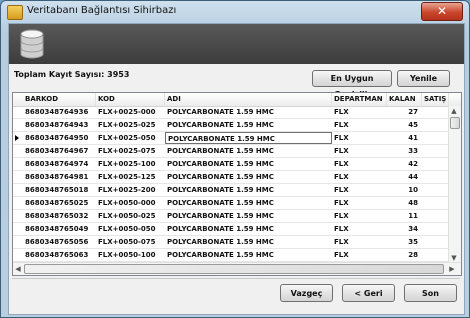 This screenshot has height=318, width=470. I want to click on cell-barkod: 8680348764936, so click(59, 112).